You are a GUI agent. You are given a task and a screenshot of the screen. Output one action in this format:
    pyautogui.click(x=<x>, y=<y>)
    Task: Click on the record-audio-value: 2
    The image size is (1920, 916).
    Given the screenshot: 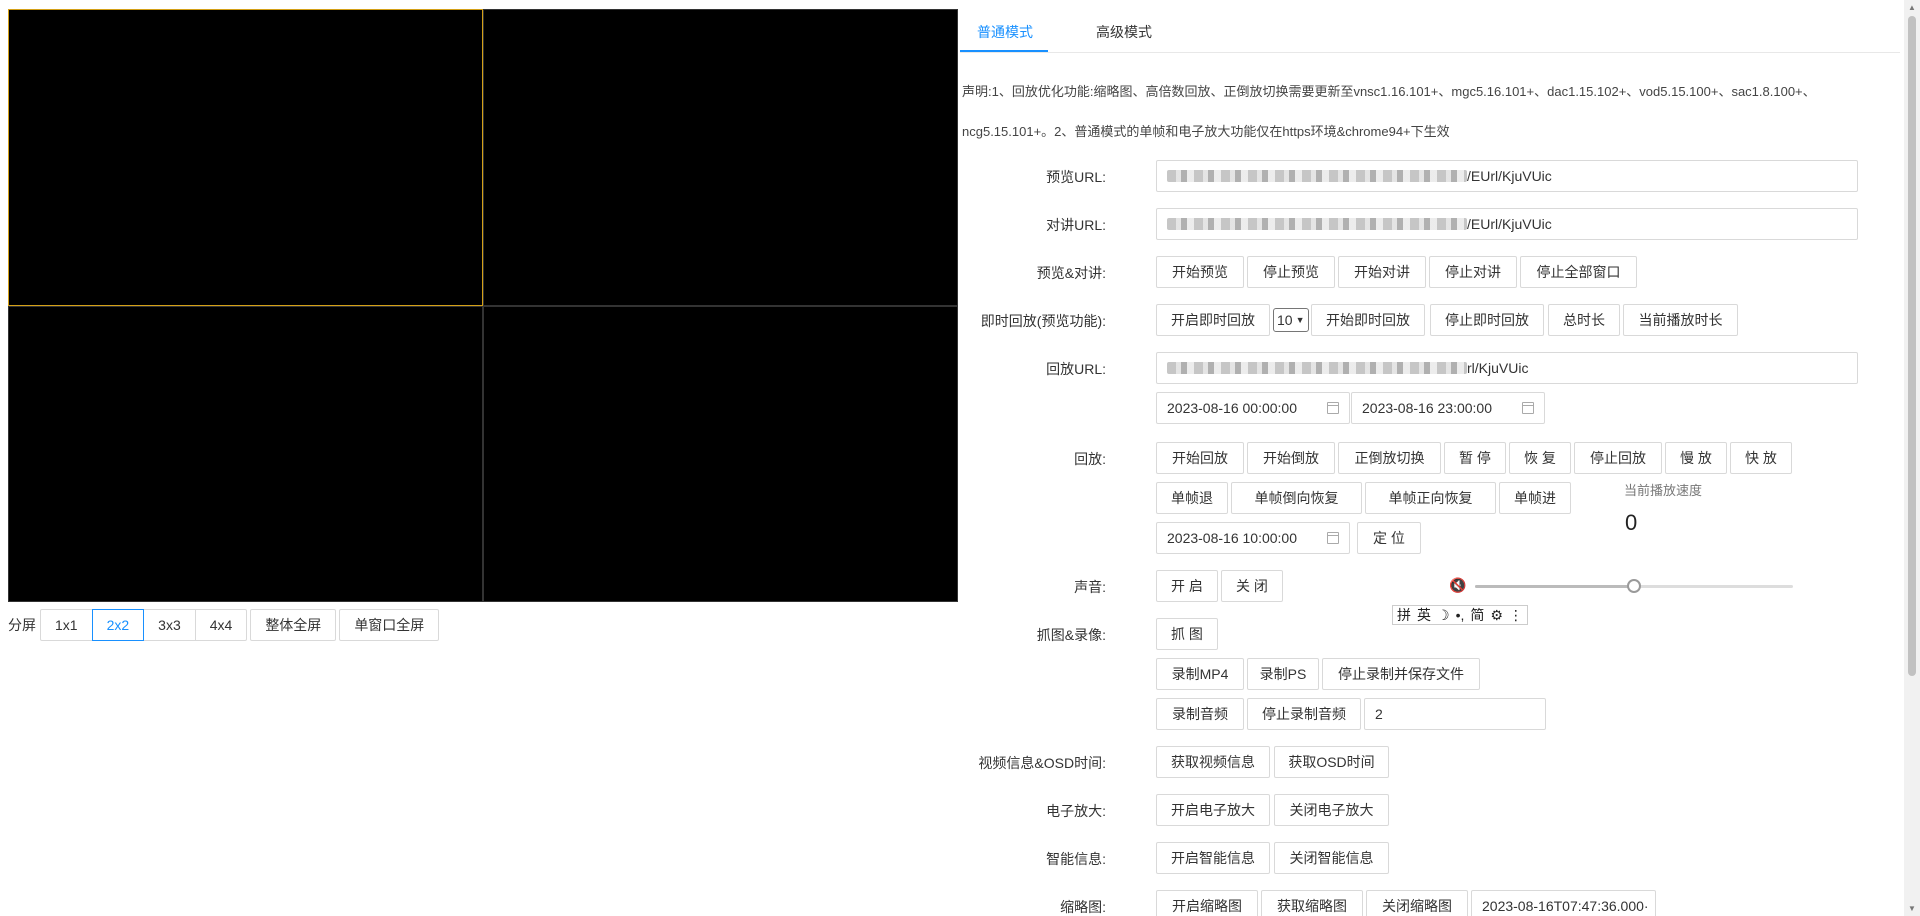 What is the action you would take?
    pyautogui.click(x=1379, y=714)
    